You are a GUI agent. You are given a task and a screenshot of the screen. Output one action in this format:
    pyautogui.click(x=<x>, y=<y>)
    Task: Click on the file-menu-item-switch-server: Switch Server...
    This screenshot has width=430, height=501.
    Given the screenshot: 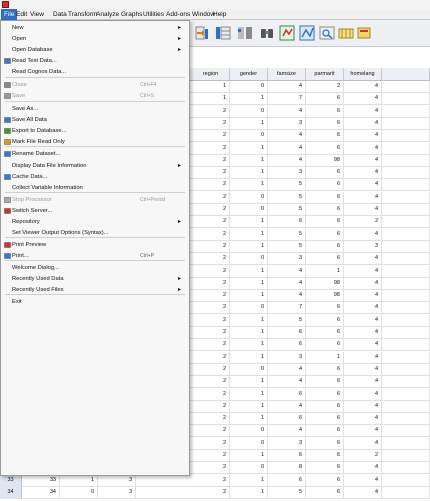 What is the action you would take?
    pyautogui.click(x=95, y=211)
    